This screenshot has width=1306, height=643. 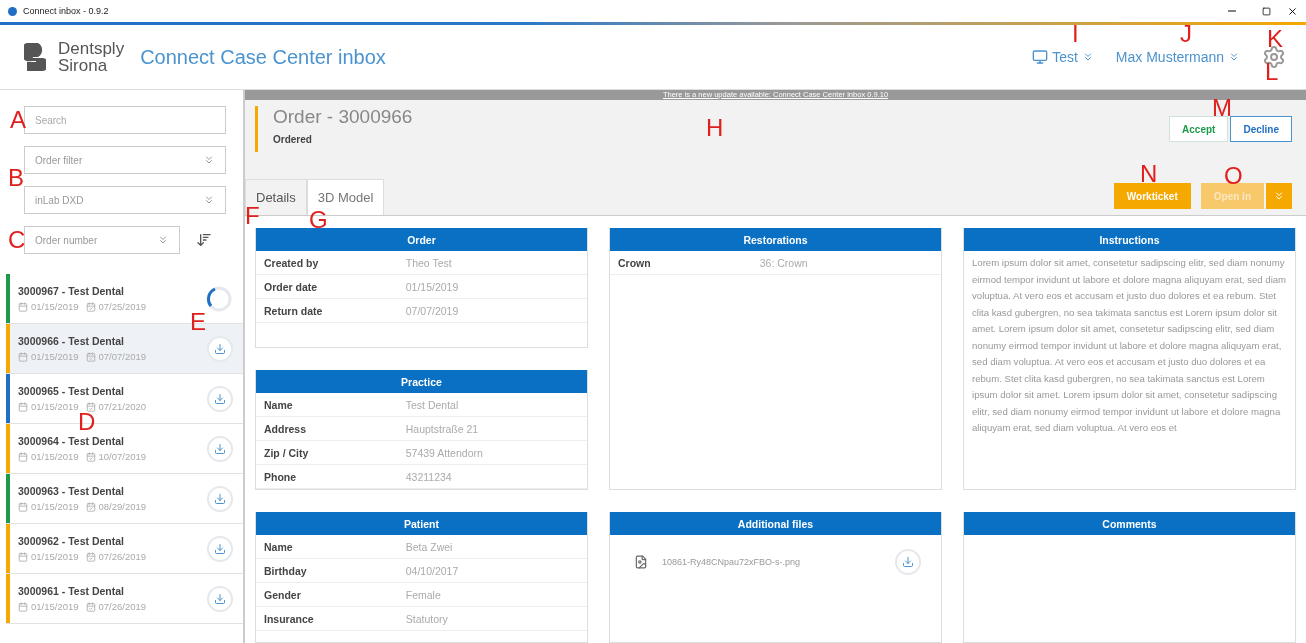 What do you see at coordinates (426, 618) in the screenshot?
I see `field-value: Statutory` at bounding box center [426, 618].